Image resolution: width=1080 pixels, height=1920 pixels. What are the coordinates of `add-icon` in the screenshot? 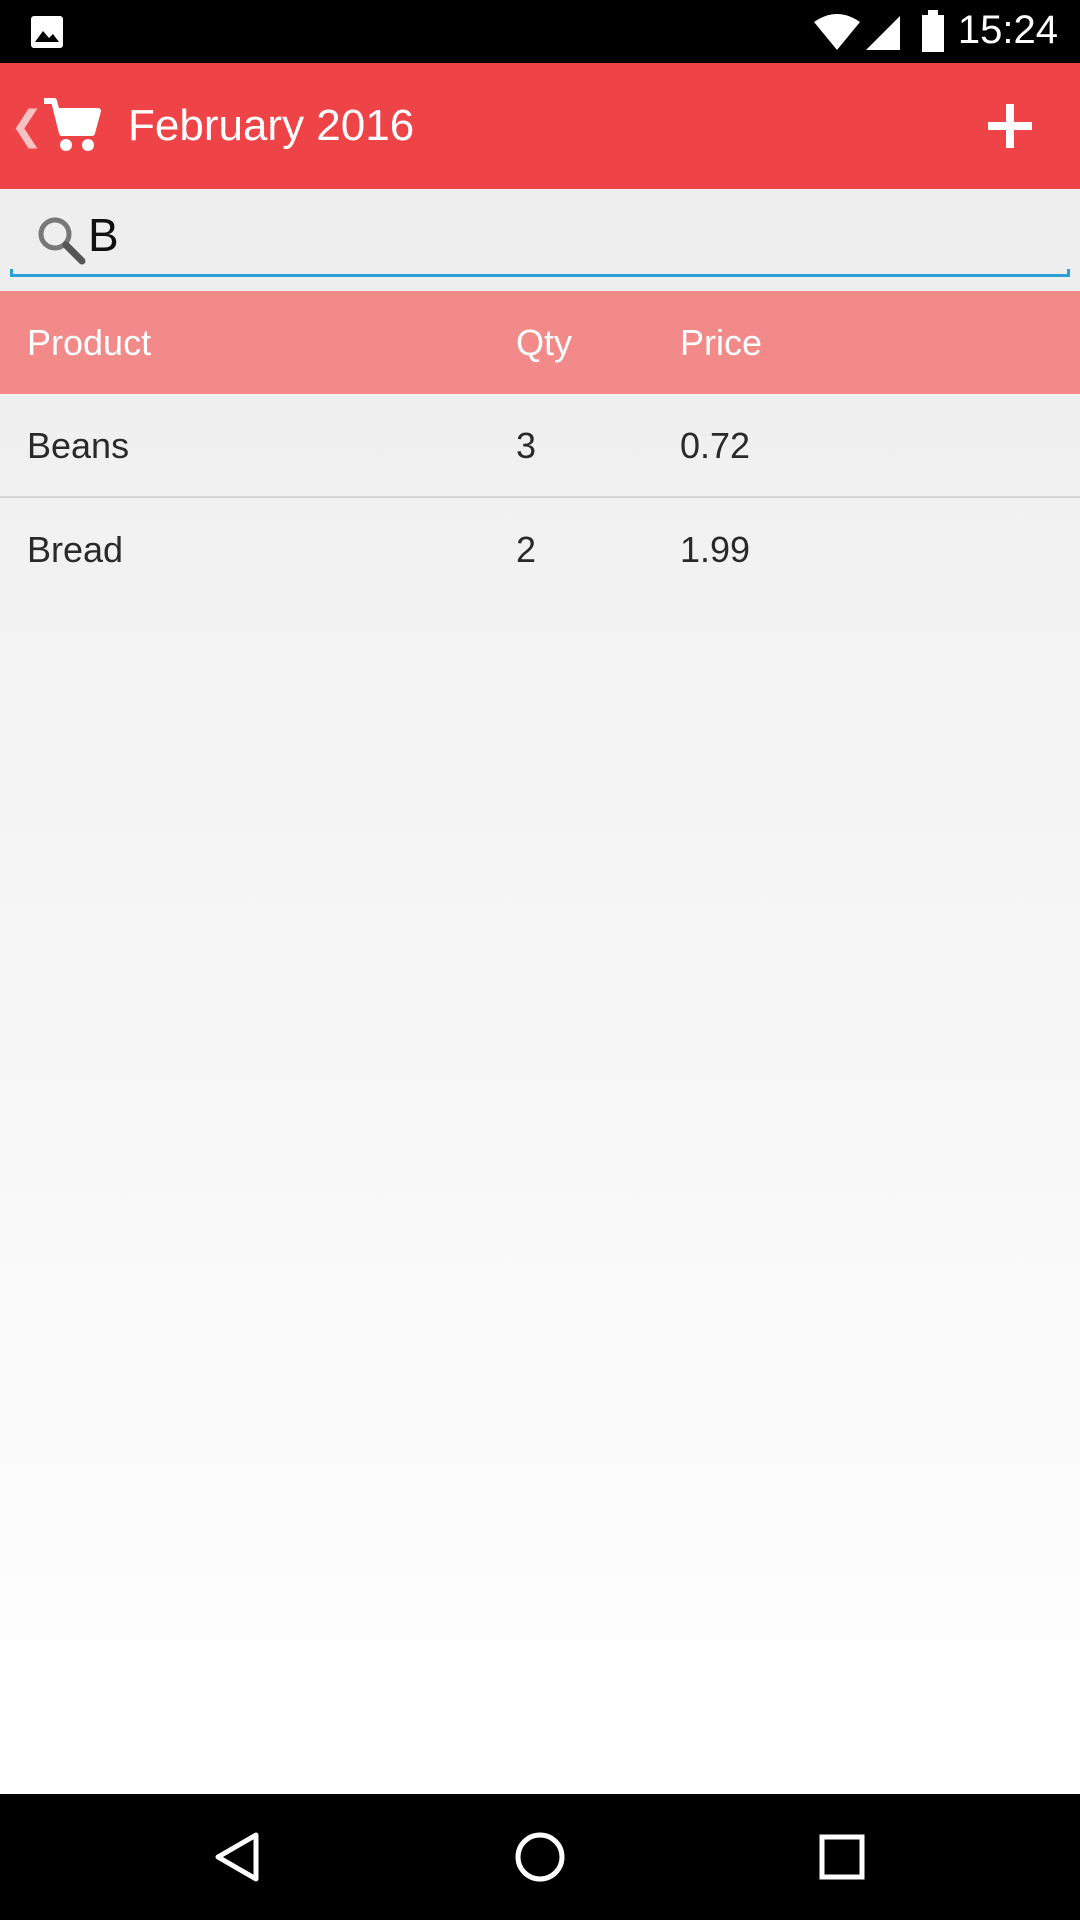 It's located at (1010, 126).